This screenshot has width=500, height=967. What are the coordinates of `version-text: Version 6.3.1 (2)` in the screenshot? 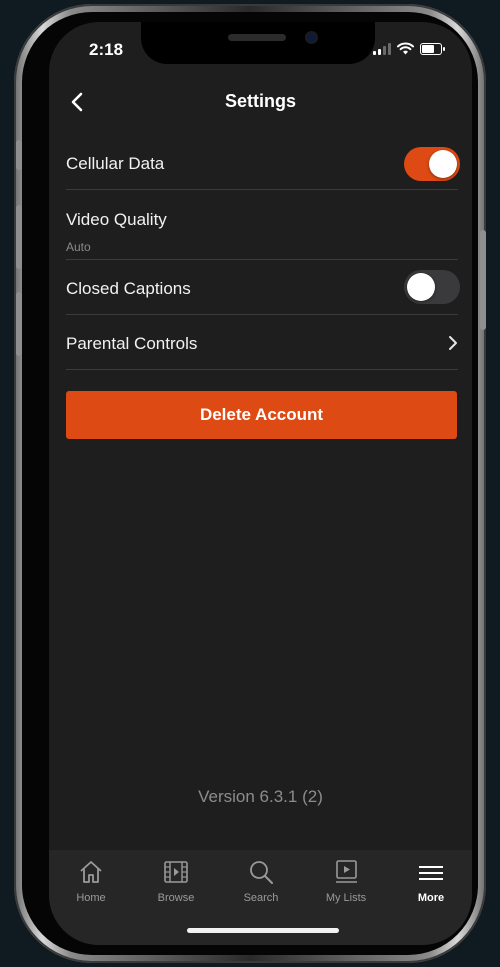 It's located at (260, 796).